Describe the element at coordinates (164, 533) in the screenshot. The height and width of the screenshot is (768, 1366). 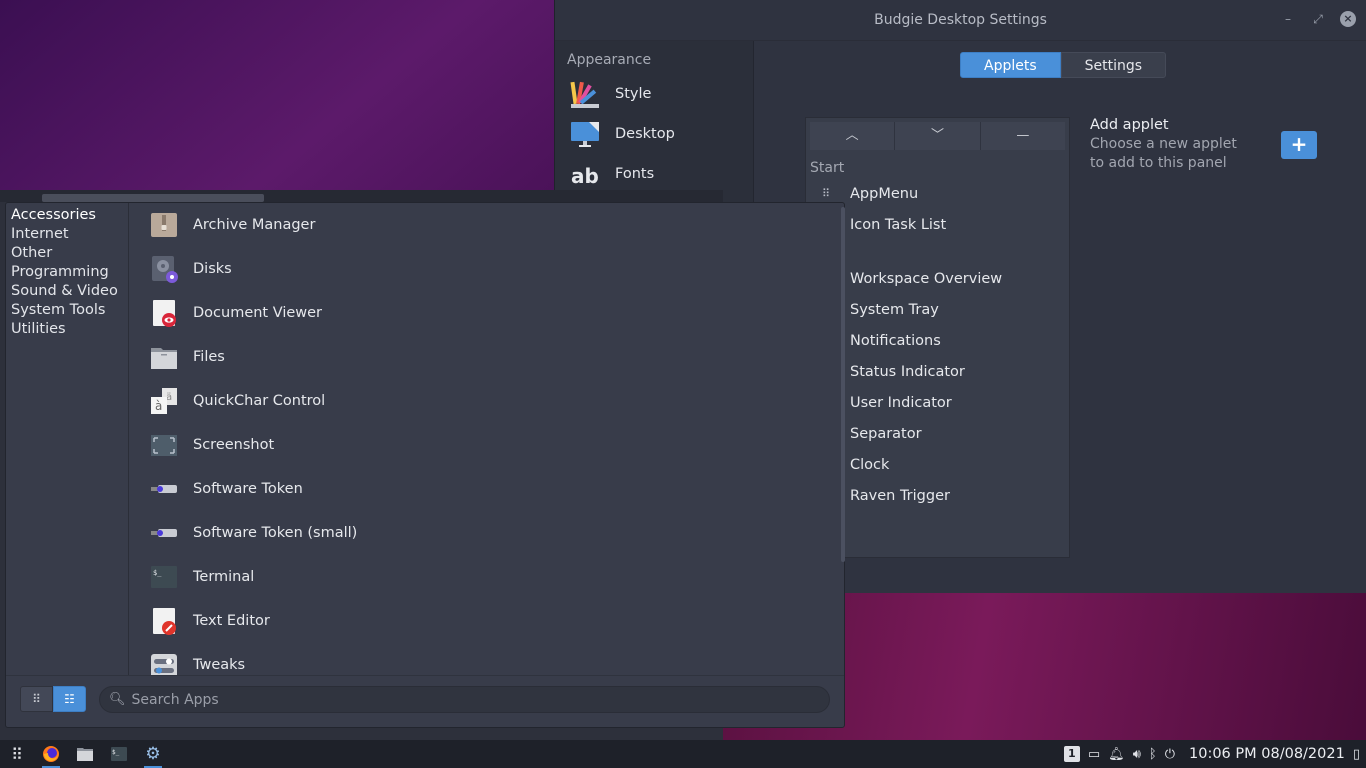
I see `software-token-icon` at that location.